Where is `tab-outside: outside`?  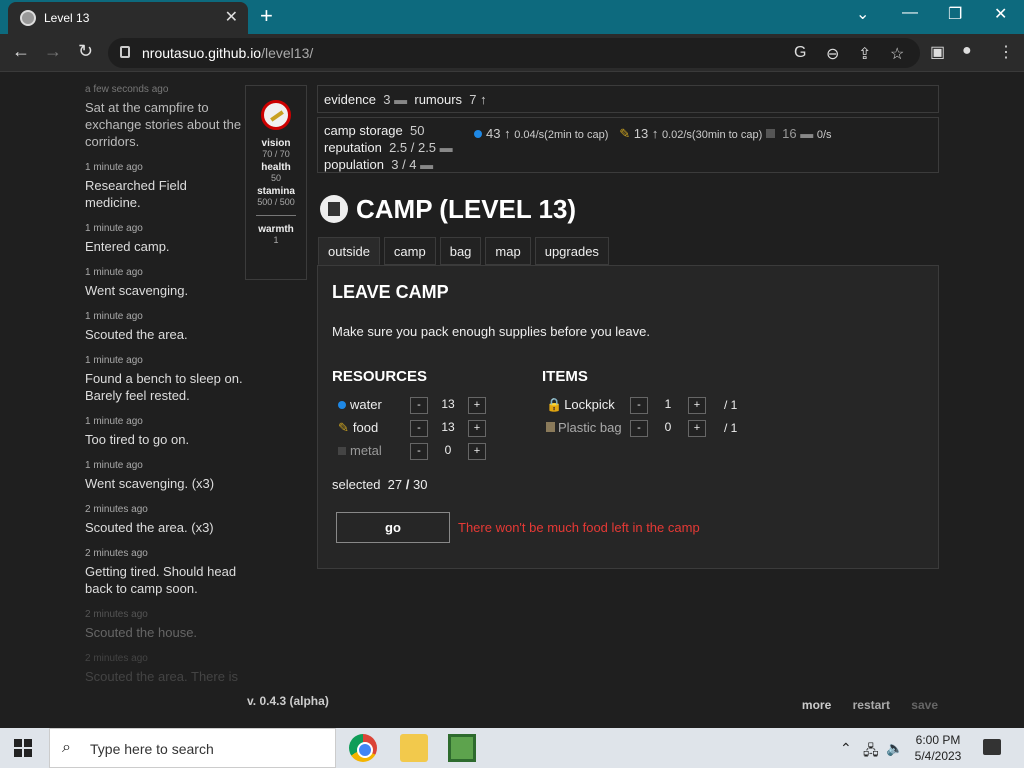
tab-outside: outside is located at coordinates (349, 251).